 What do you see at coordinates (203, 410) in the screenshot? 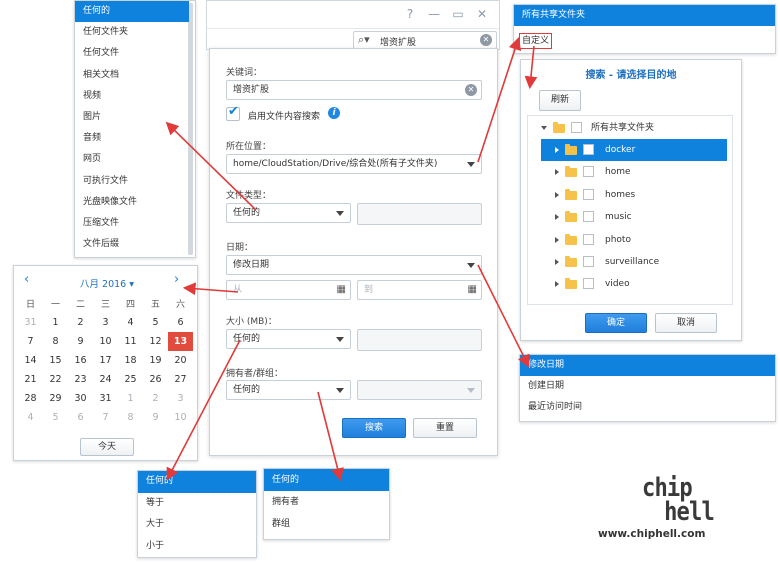
I see `arrow-size` at bounding box center [203, 410].